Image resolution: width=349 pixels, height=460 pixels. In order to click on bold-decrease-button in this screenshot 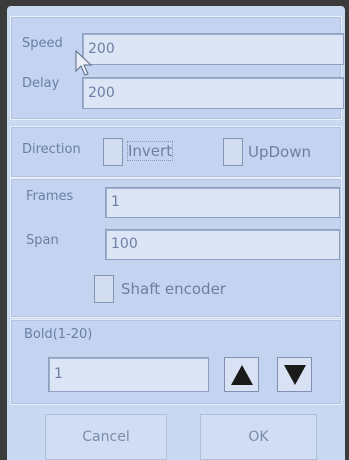, I will do `click(294, 374)`.